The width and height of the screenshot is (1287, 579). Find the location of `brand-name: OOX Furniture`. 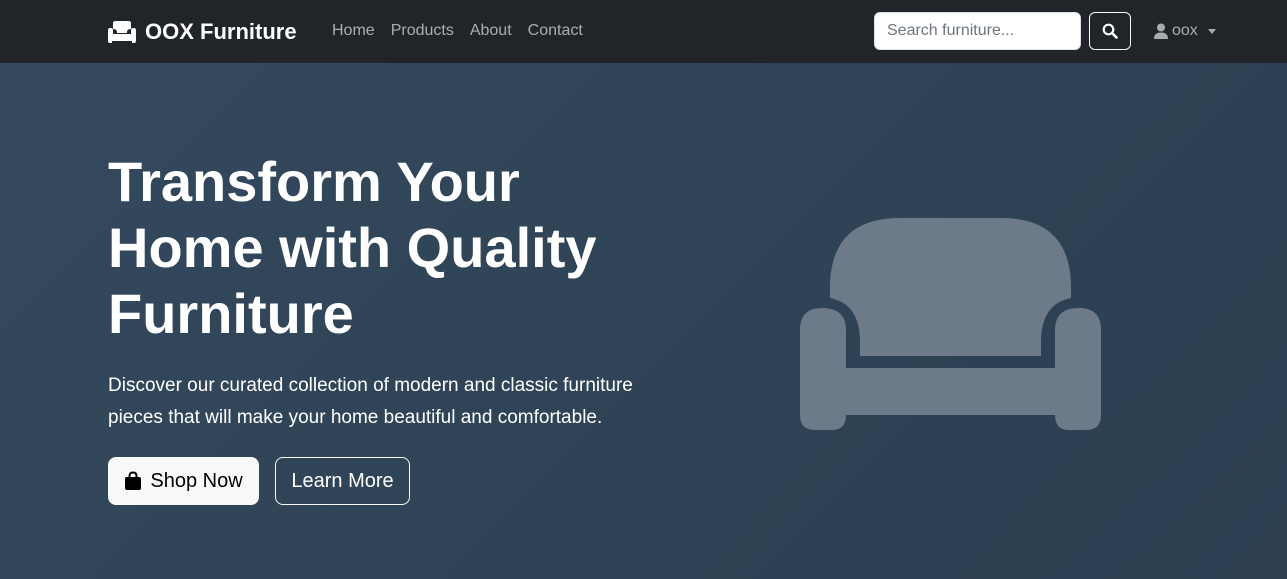

brand-name: OOX Furniture is located at coordinates (221, 31).